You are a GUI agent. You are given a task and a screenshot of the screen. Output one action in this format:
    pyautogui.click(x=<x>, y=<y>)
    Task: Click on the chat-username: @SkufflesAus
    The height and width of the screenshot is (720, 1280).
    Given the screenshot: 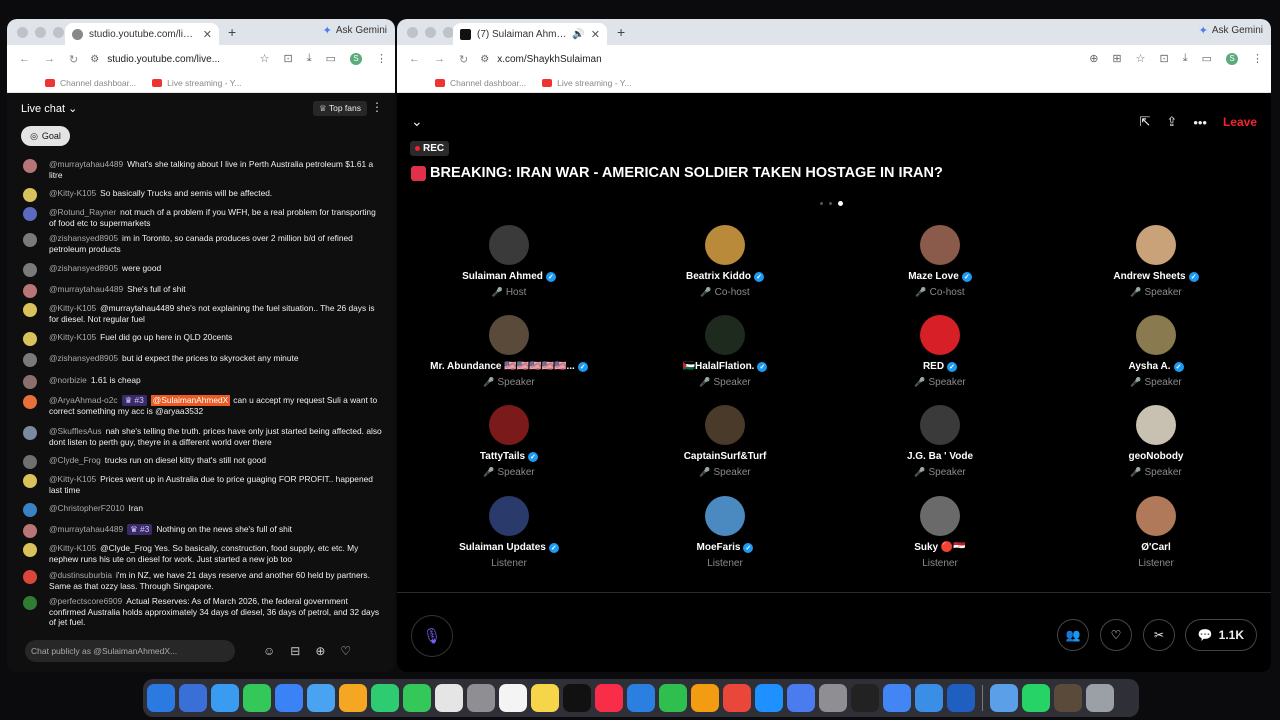 What is the action you would take?
    pyautogui.click(x=75, y=431)
    